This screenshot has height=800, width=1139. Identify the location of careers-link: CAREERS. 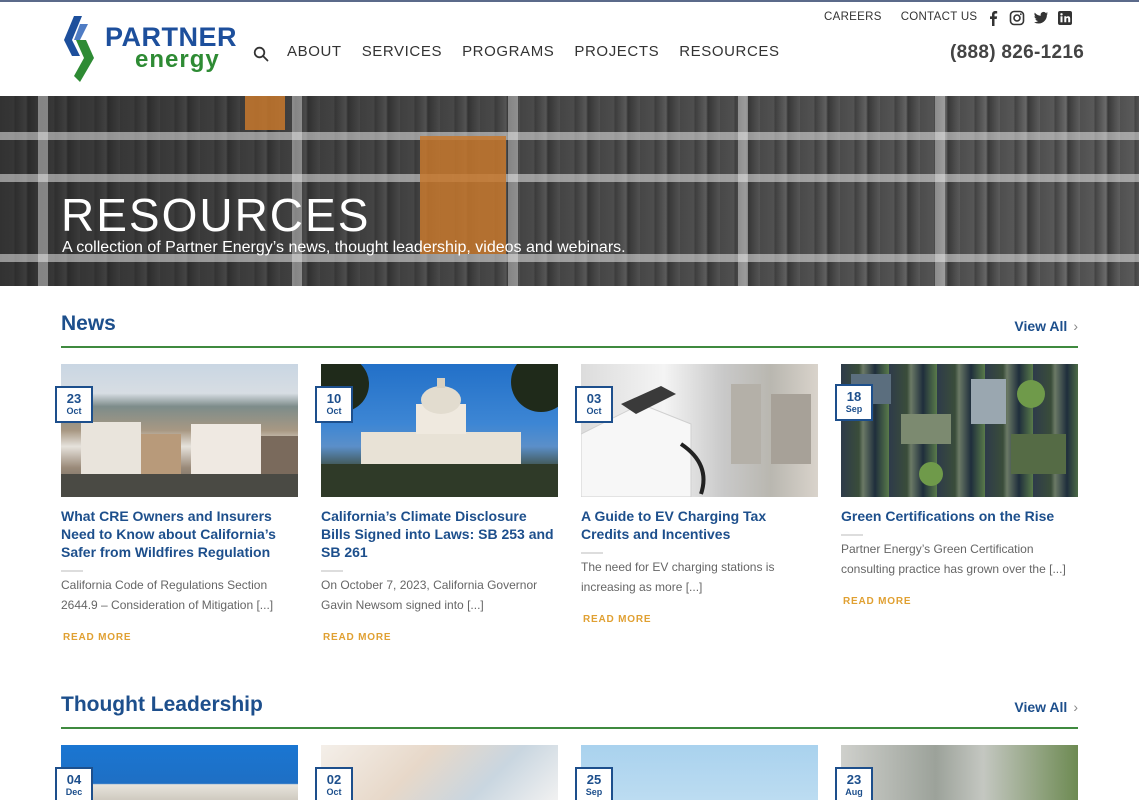
(853, 17).